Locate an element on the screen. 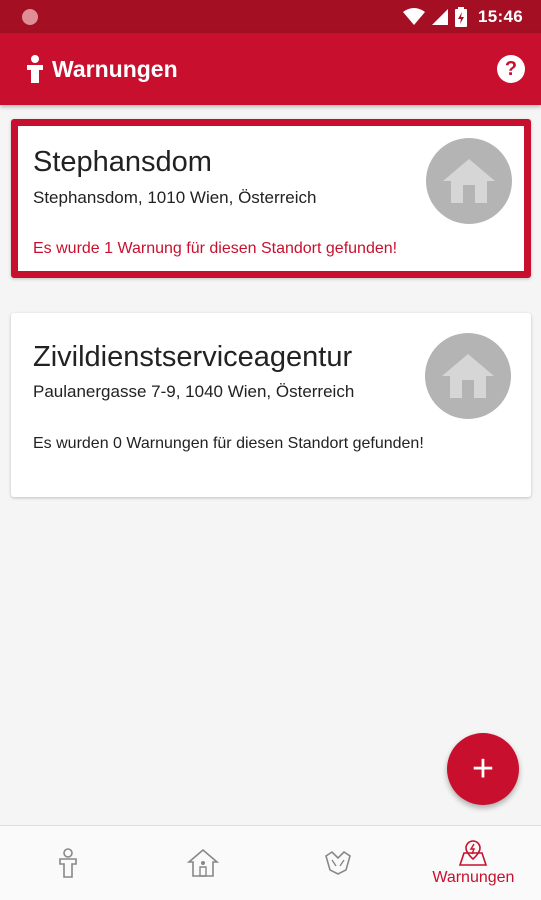 The image size is (541, 900). nav-item-home is located at coordinates (202, 863).